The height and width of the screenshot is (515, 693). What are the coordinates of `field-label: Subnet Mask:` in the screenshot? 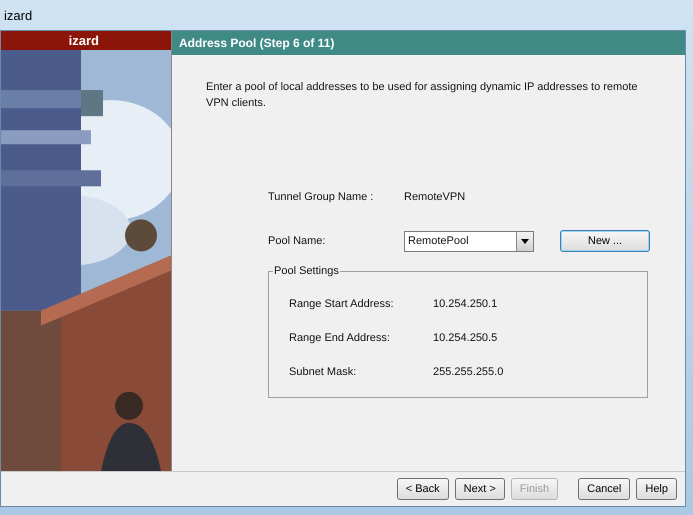 It's located at (323, 372).